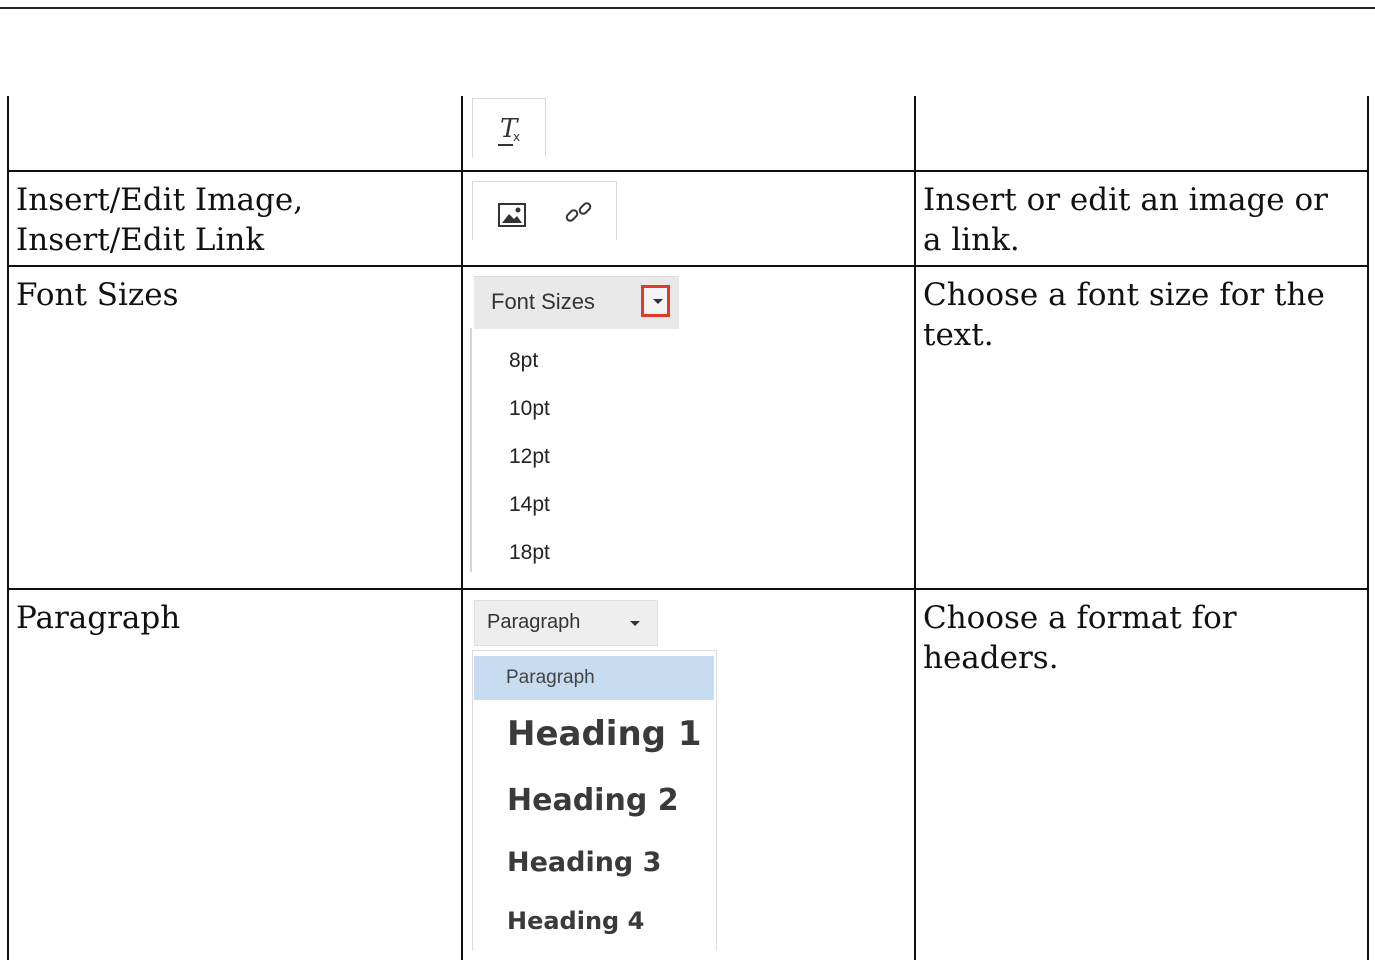 This screenshot has width=1375, height=960. What do you see at coordinates (471, 450) in the screenshot?
I see `font-sizes-menu-border` at bounding box center [471, 450].